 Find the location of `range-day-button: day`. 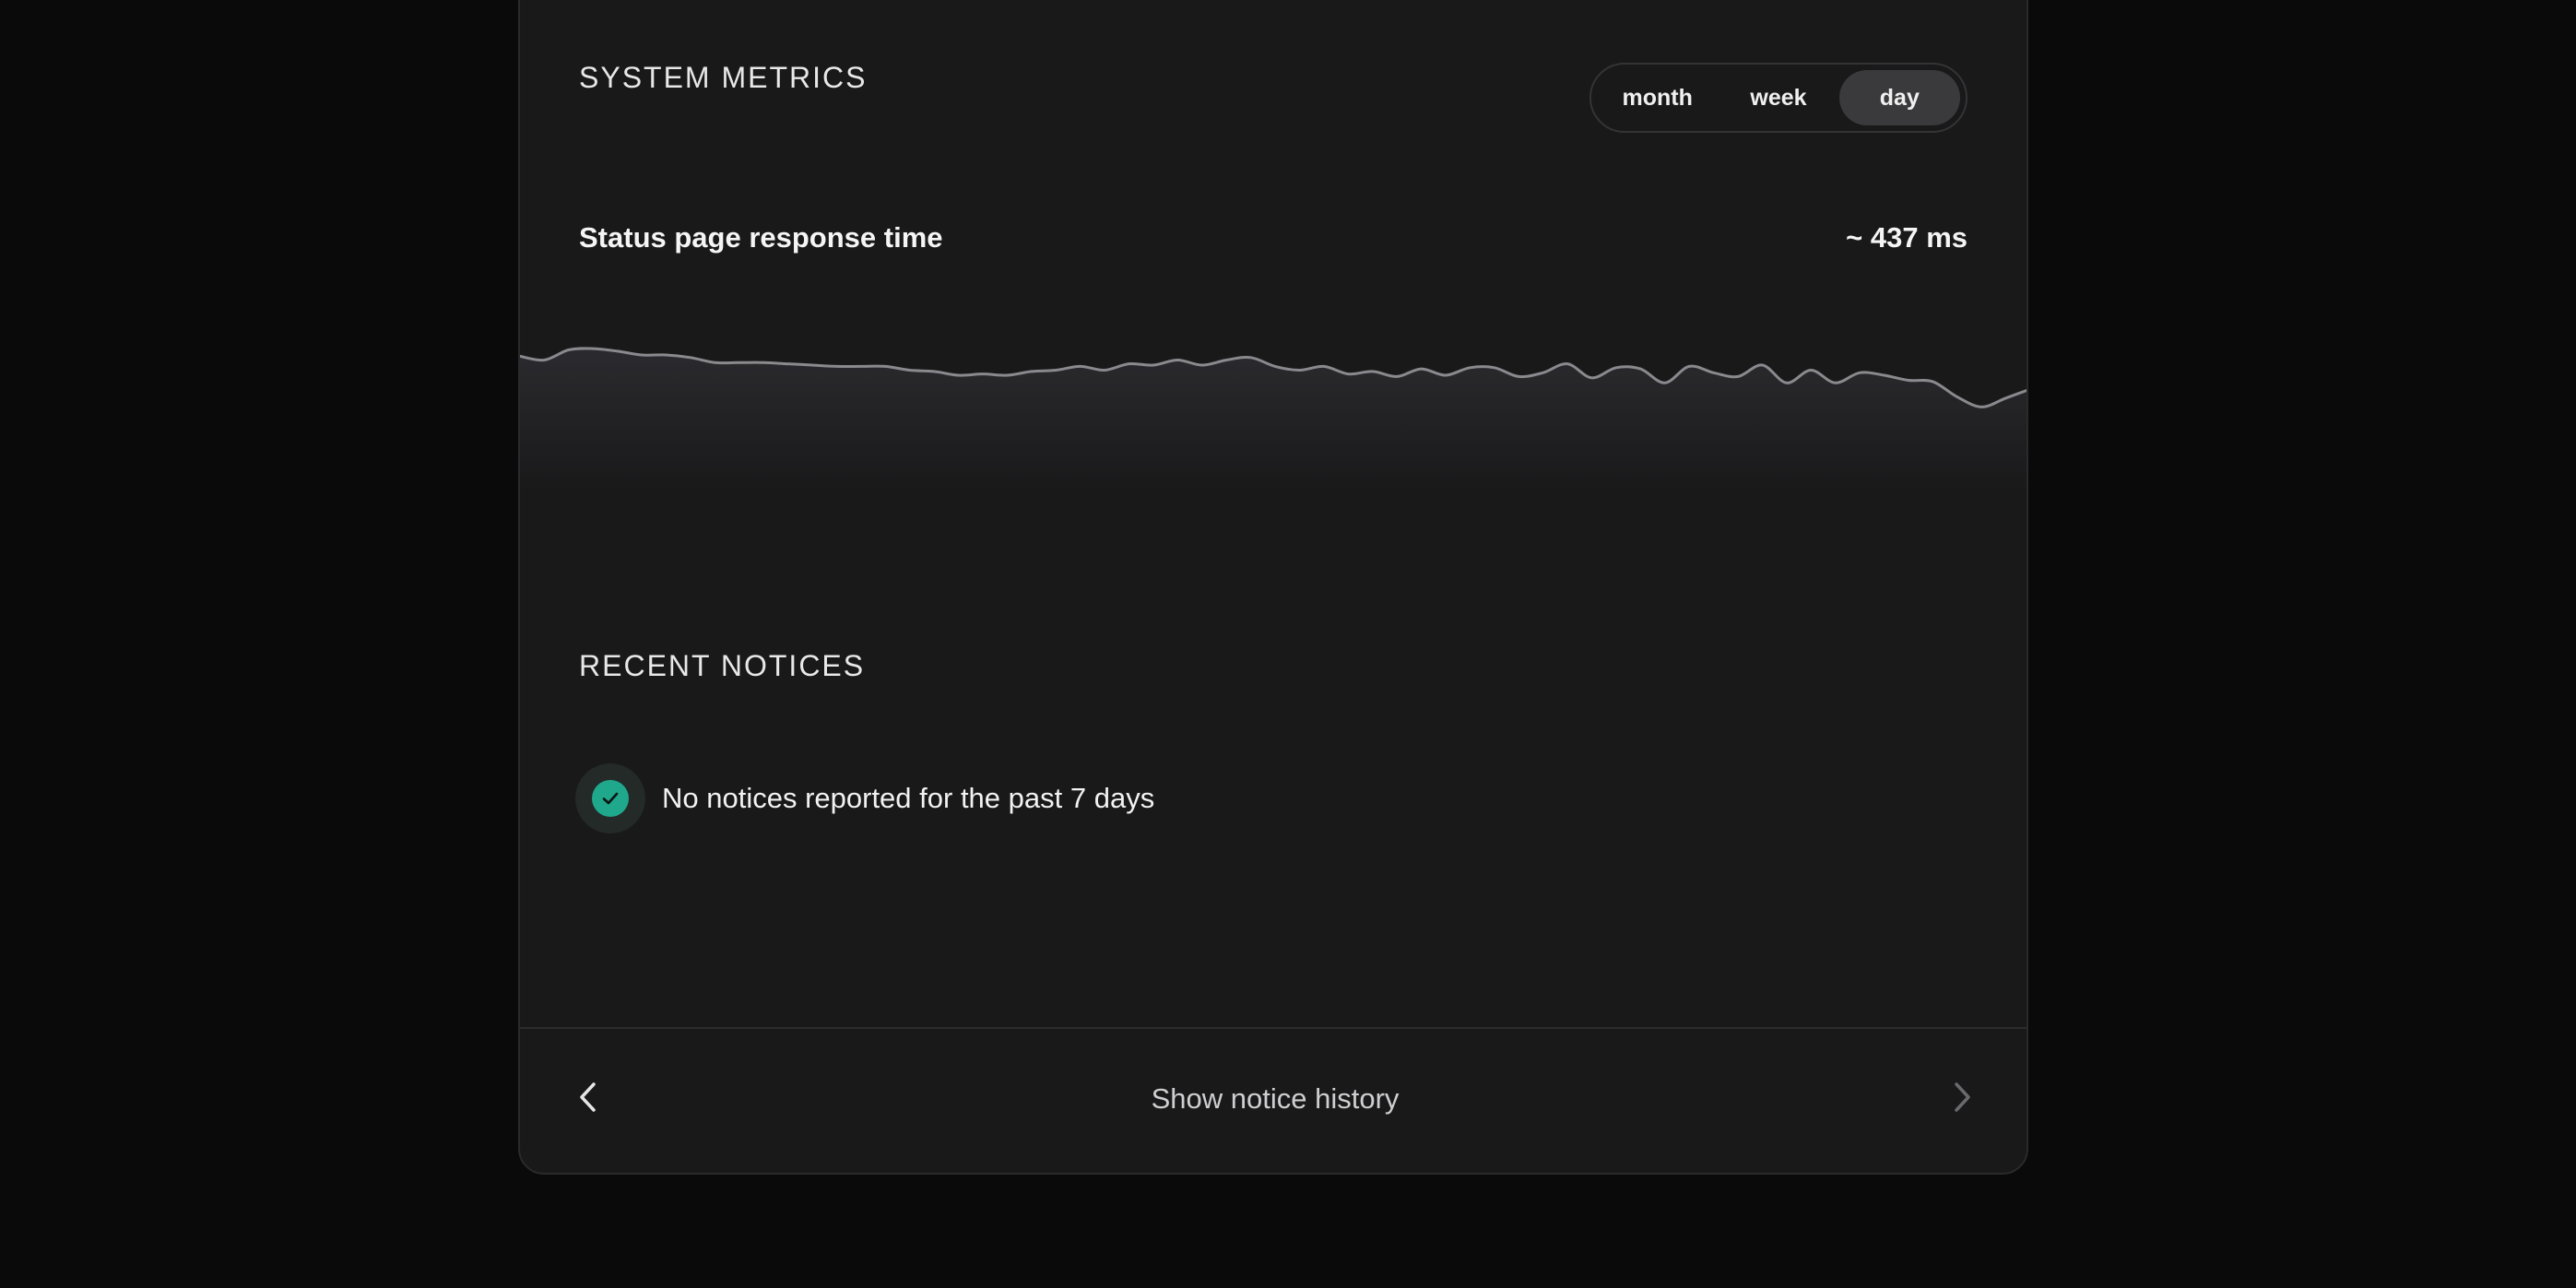

range-day-button: day is located at coordinates (1899, 97).